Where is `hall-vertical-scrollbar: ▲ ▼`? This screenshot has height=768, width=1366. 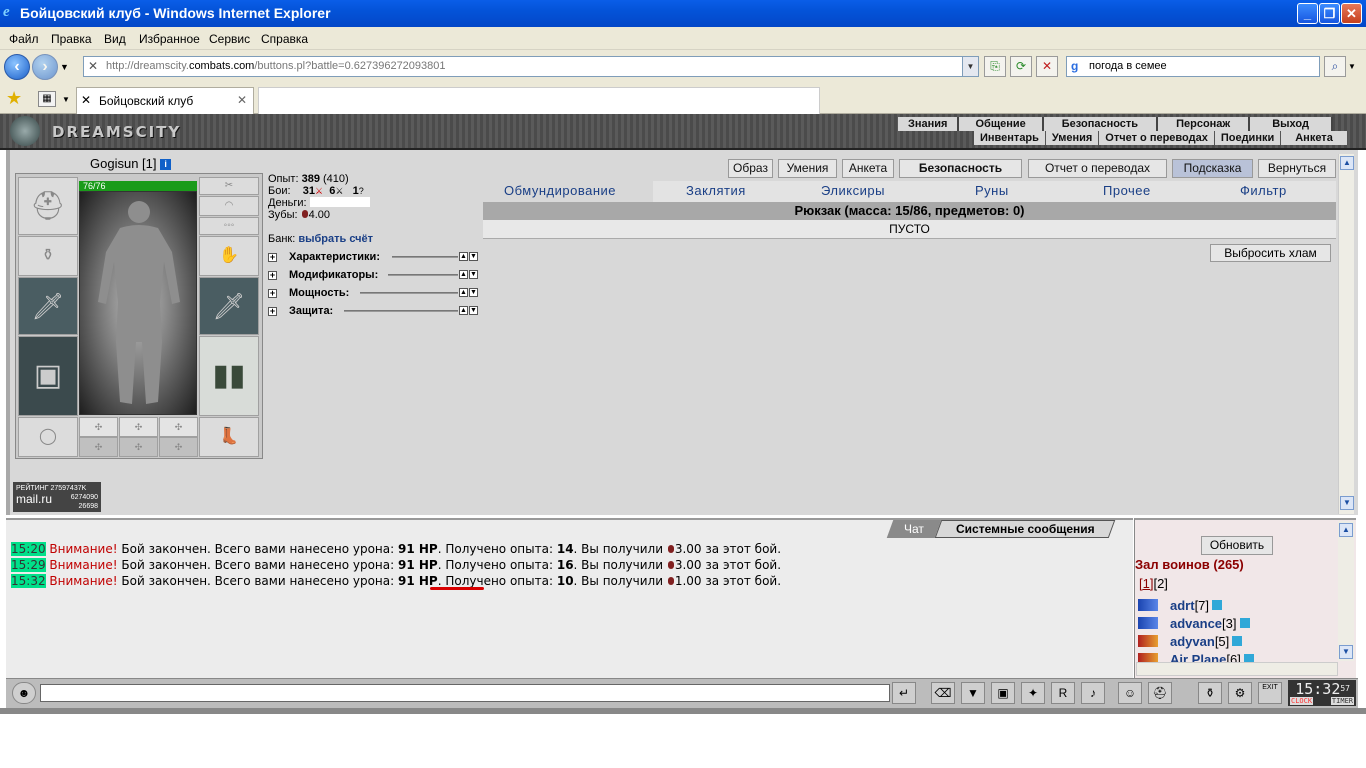 hall-vertical-scrollbar: ▲ ▼ is located at coordinates (1346, 591).